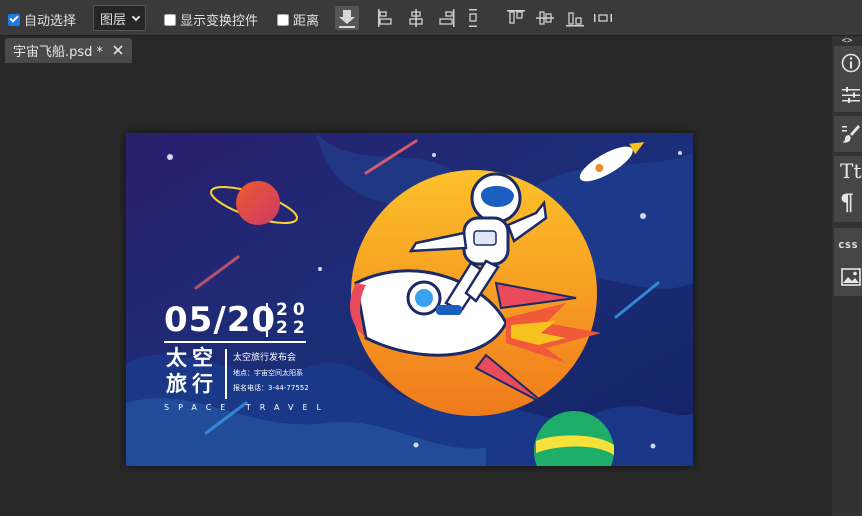  Describe the element at coordinates (50, 21) in the screenshot. I see `auto-select-label: 自动选择` at that location.